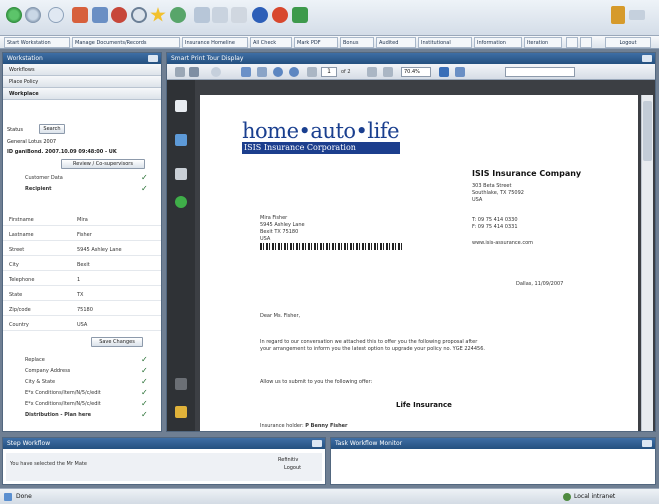 The image size is (659, 504). What do you see at coordinates (17, 250) in the screenshot?
I see `field-label: Street` at bounding box center [17, 250].